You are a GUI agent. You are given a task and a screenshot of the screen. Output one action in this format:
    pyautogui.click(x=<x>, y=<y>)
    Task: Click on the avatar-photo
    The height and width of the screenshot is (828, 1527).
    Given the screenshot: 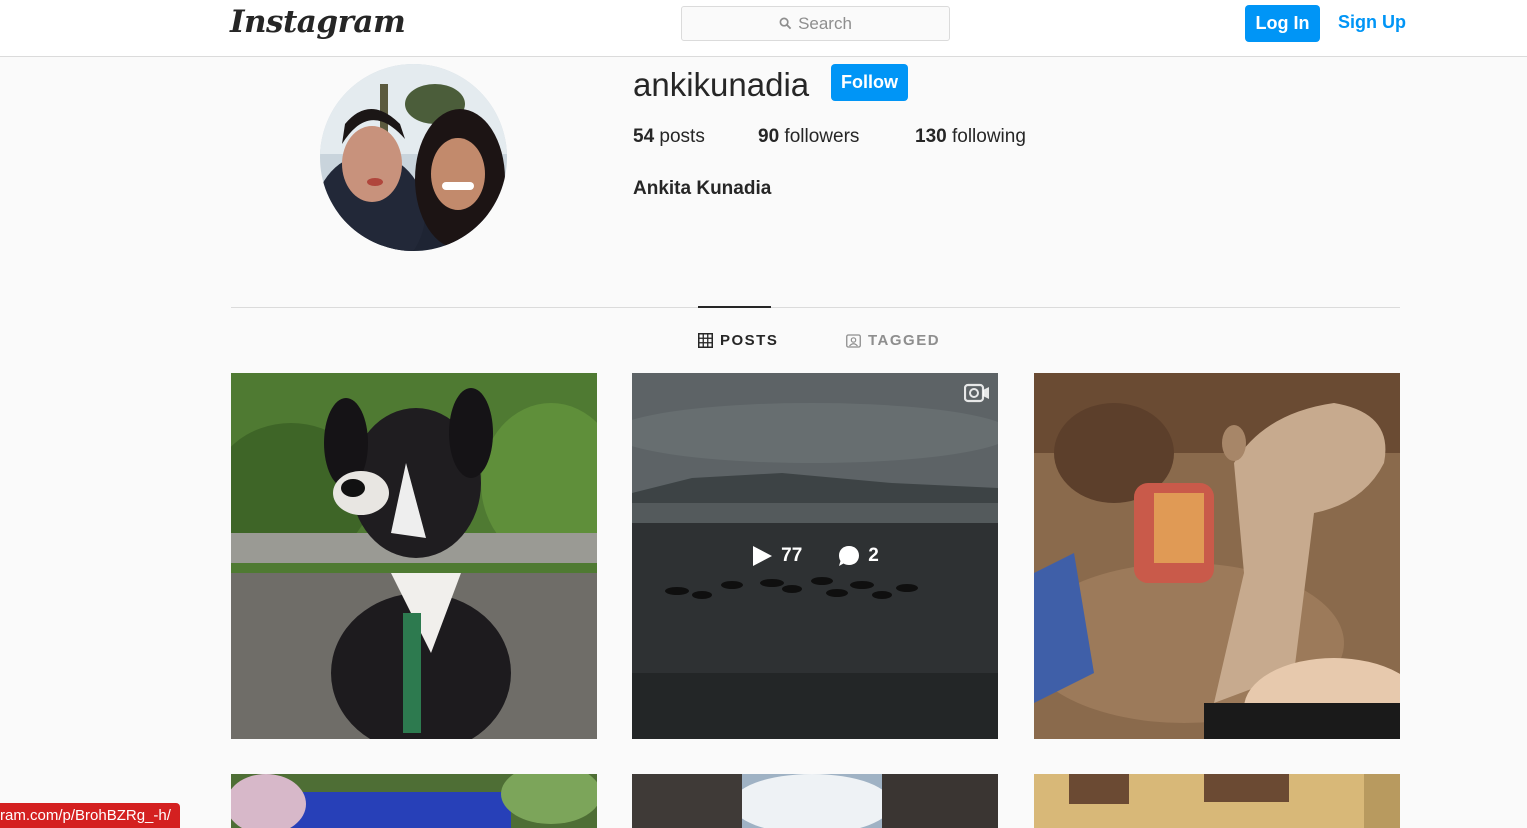 What is the action you would take?
    pyautogui.click(x=413, y=157)
    